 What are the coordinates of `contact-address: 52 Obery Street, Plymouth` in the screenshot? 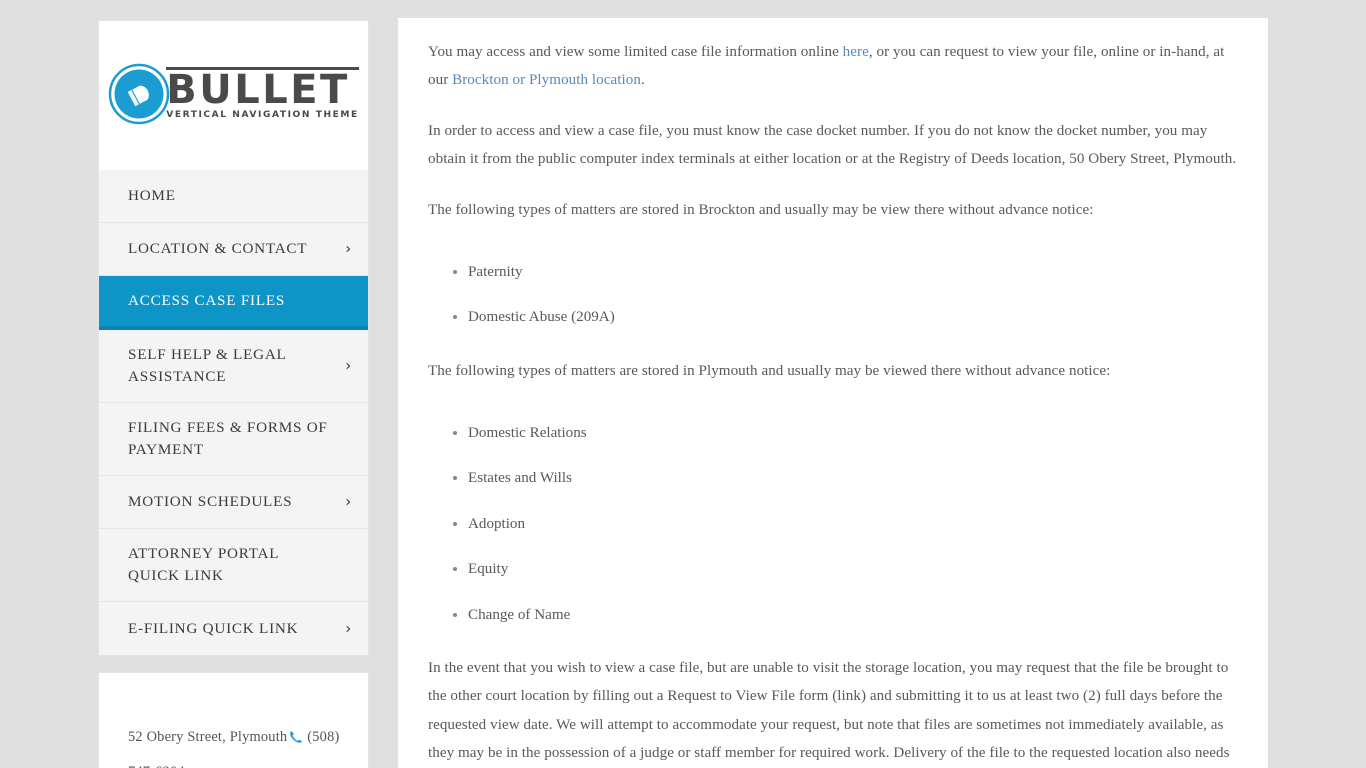 It's located at (208, 737).